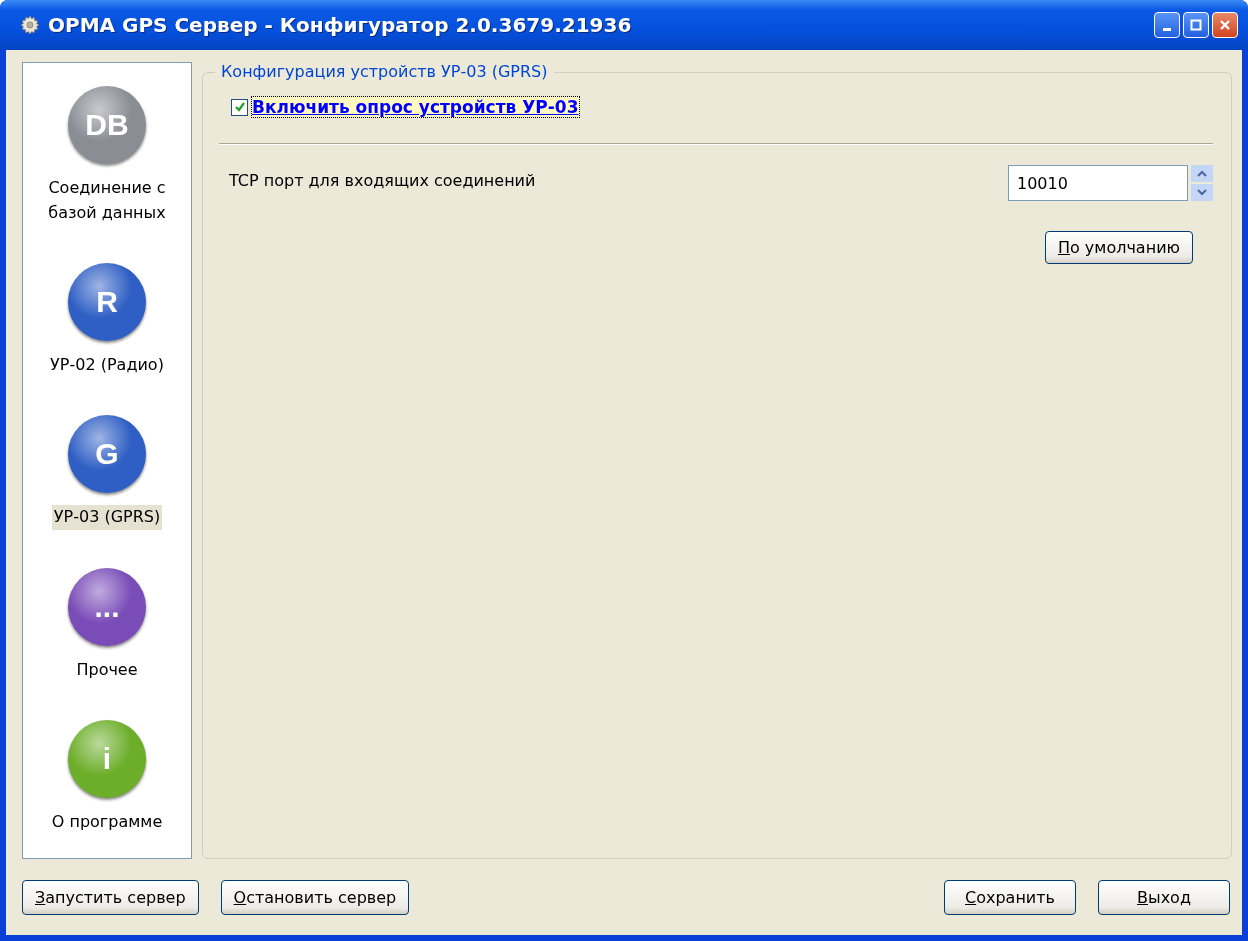  What do you see at coordinates (1118, 247) in the screenshot?
I see `default-button: По умолчанию` at bounding box center [1118, 247].